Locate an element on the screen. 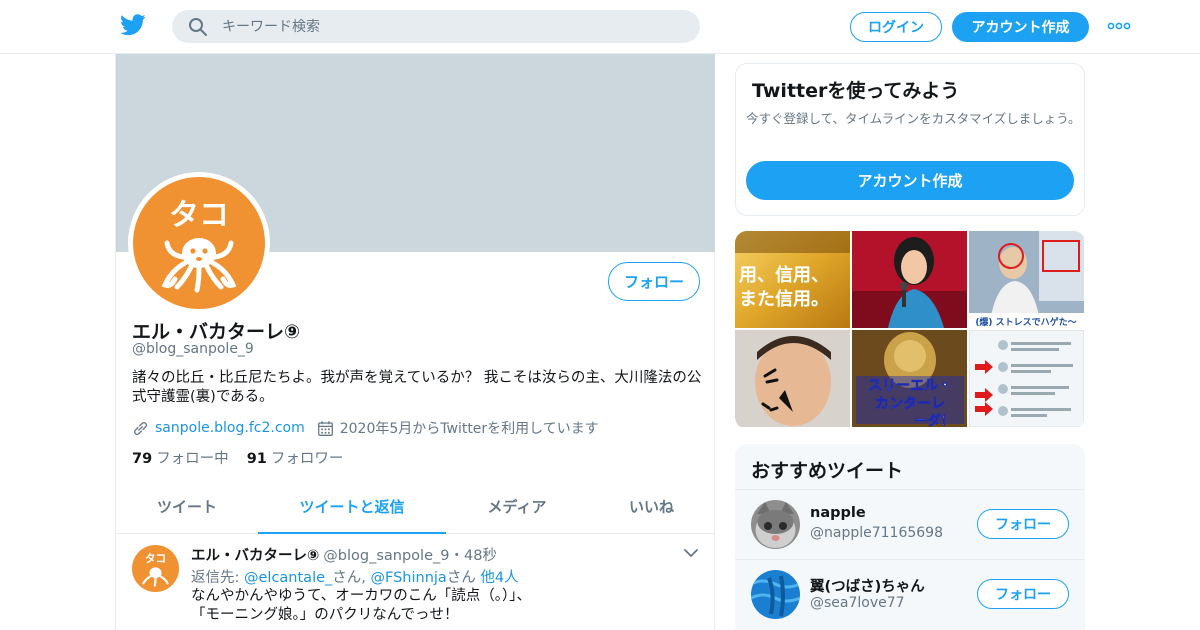  media-image-5: スリーエル・ カンターレ ーダ！ is located at coordinates (909, 378).